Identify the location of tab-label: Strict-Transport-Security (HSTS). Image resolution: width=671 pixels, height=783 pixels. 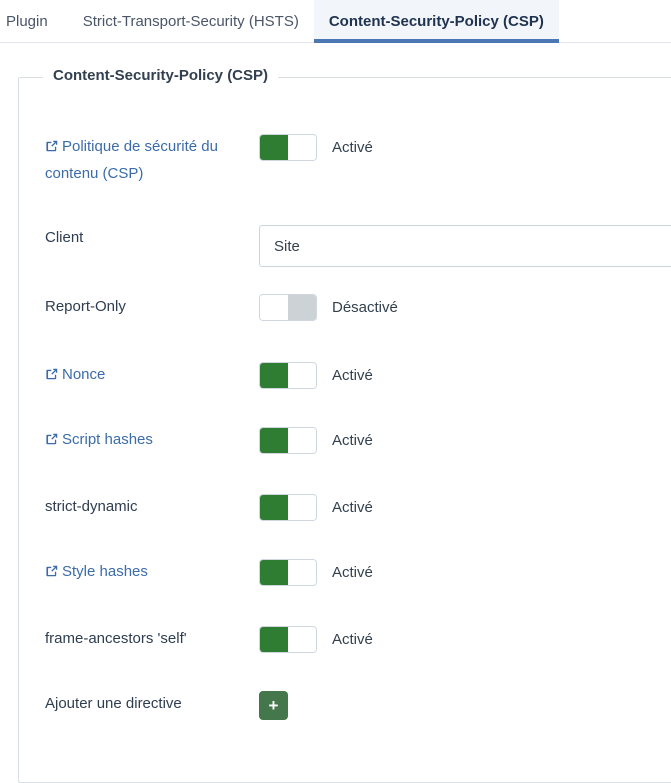
(190, 21).